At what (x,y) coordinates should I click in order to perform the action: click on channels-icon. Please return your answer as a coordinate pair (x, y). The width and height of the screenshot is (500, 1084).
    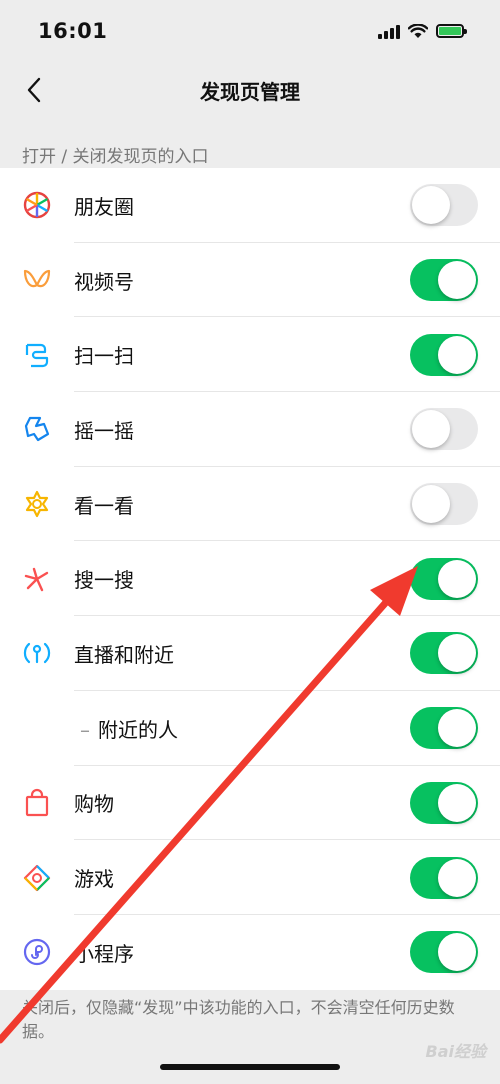
    Looking at the image, I should click on (37, 280).